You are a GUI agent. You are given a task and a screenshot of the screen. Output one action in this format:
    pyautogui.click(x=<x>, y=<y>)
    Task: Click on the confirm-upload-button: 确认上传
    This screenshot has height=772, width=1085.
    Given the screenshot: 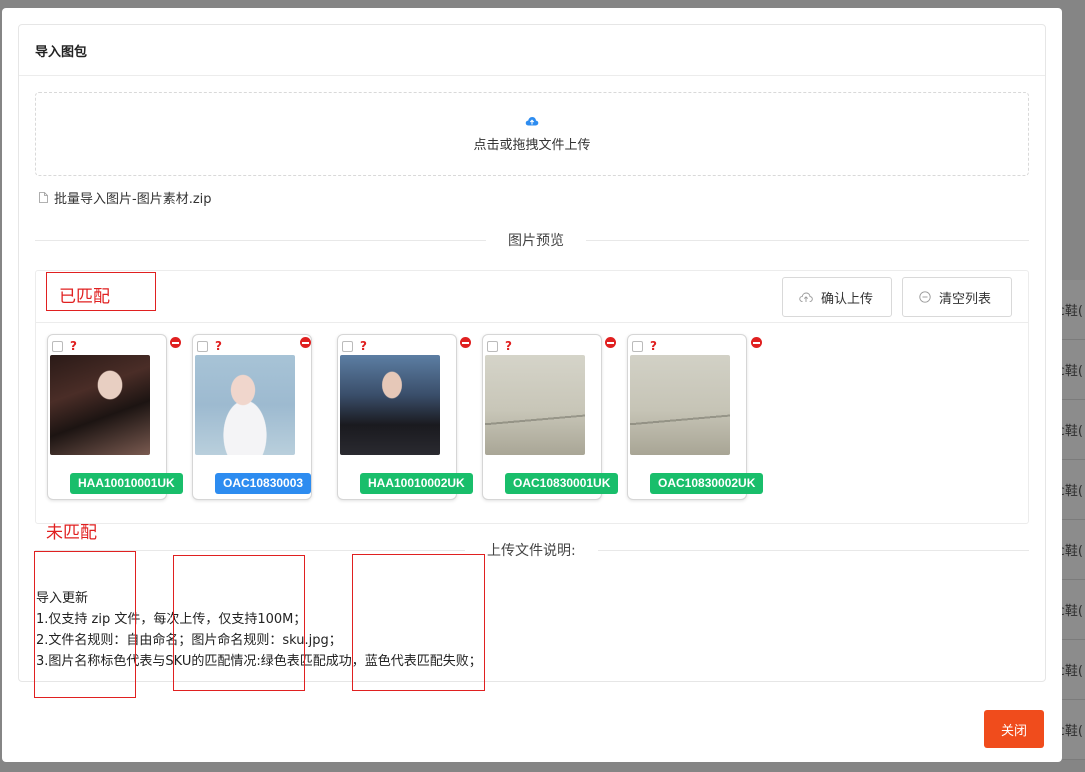 What is the action you would take?
    pyautogui.click(x=837, y=297)
    